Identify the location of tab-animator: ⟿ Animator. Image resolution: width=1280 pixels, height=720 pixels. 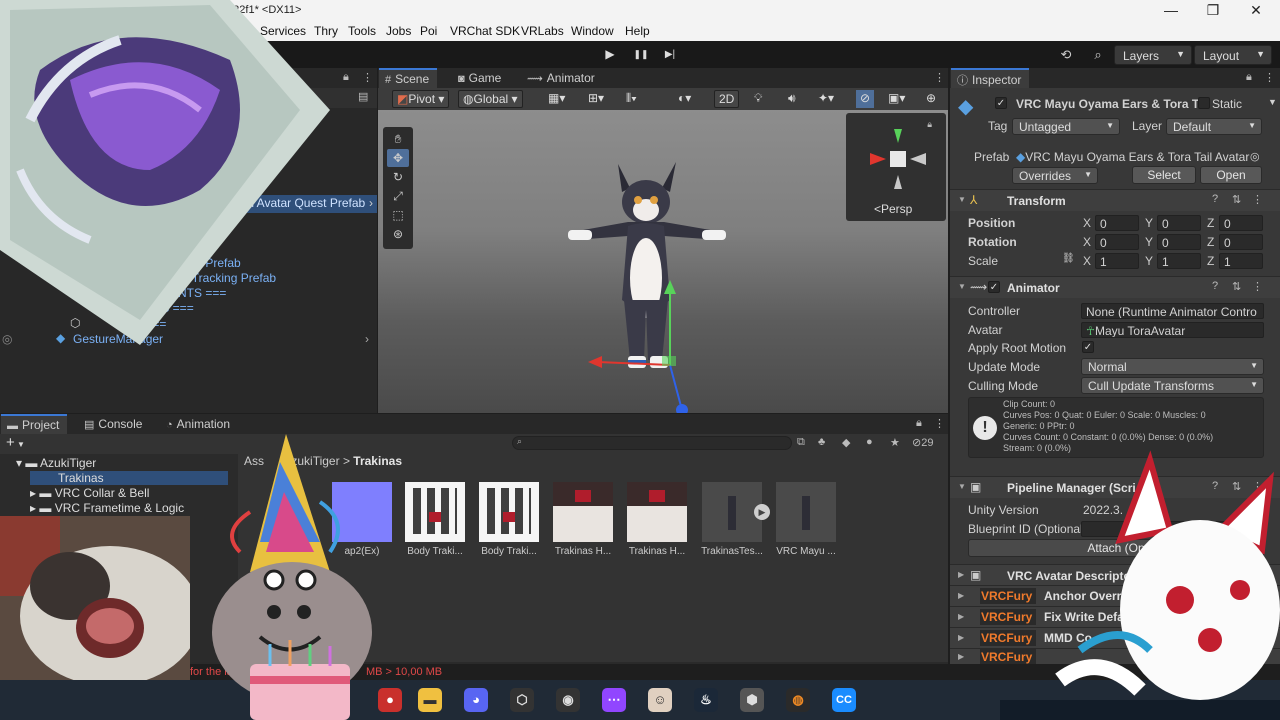
(562, 78).